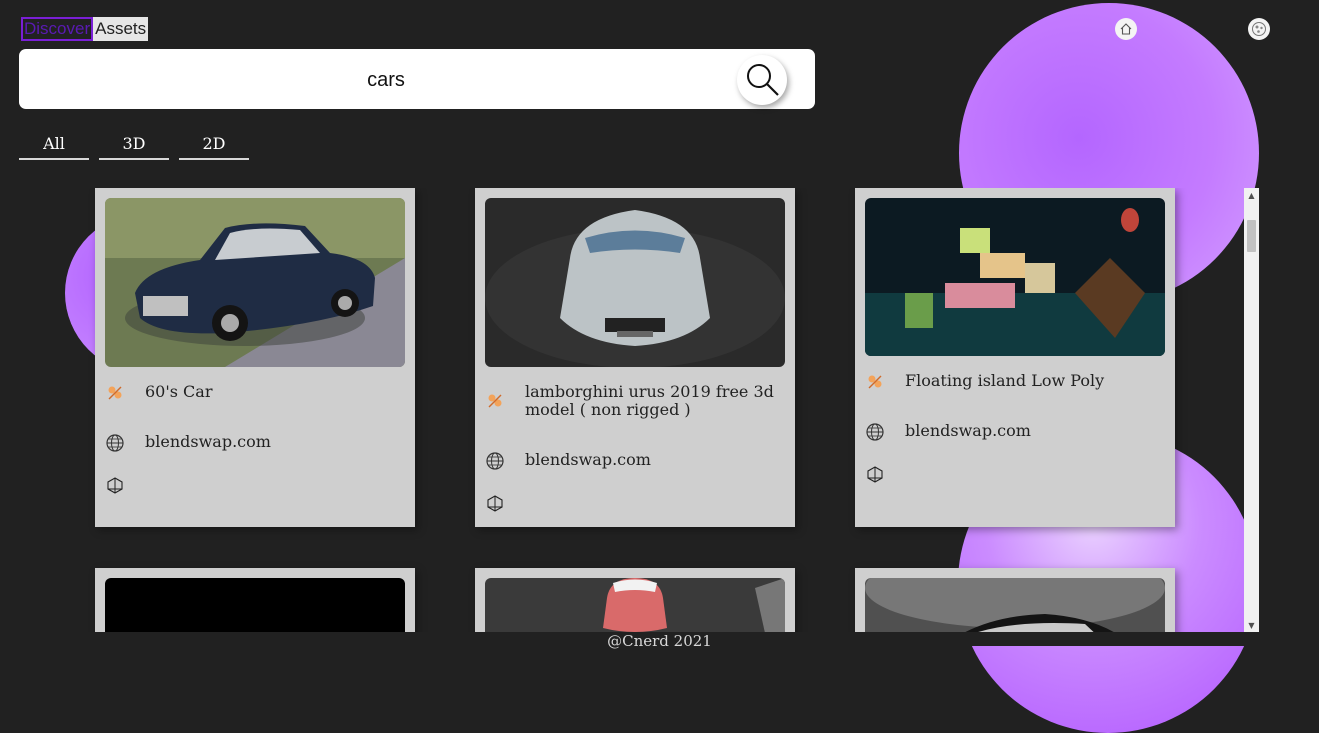  What do you see at coordinates (121, 29) in the screenshot?
I see `logo-word-assets: Assets` at bounding box center [121, 29].